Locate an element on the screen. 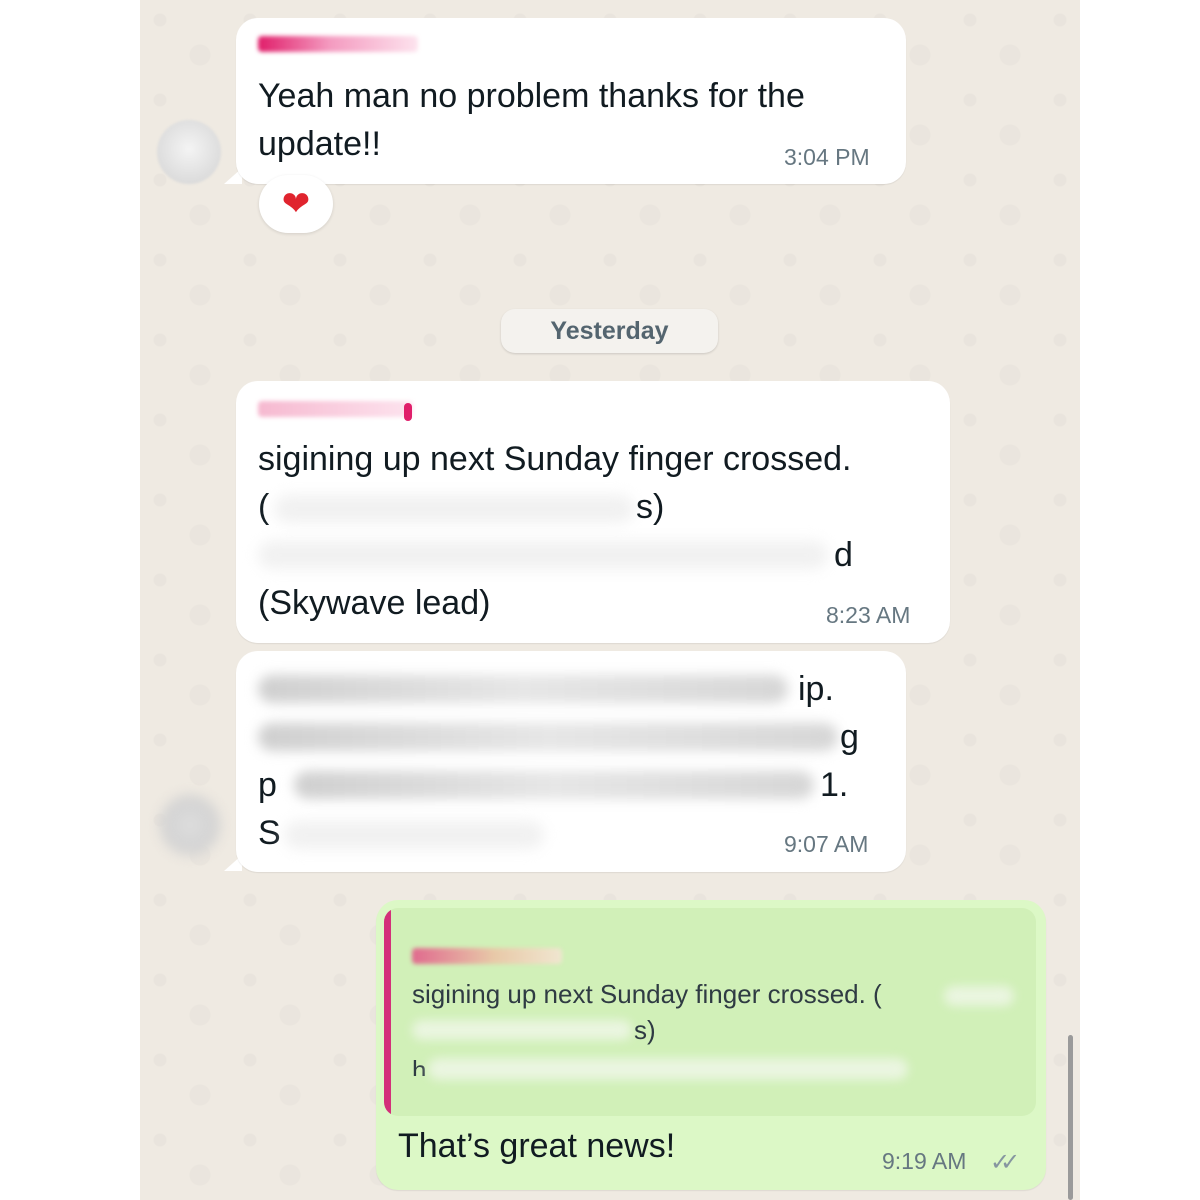 The width and height of the screenshot is (1200, 1200). message-text-line: update!! is located at coordinates (319, 144).